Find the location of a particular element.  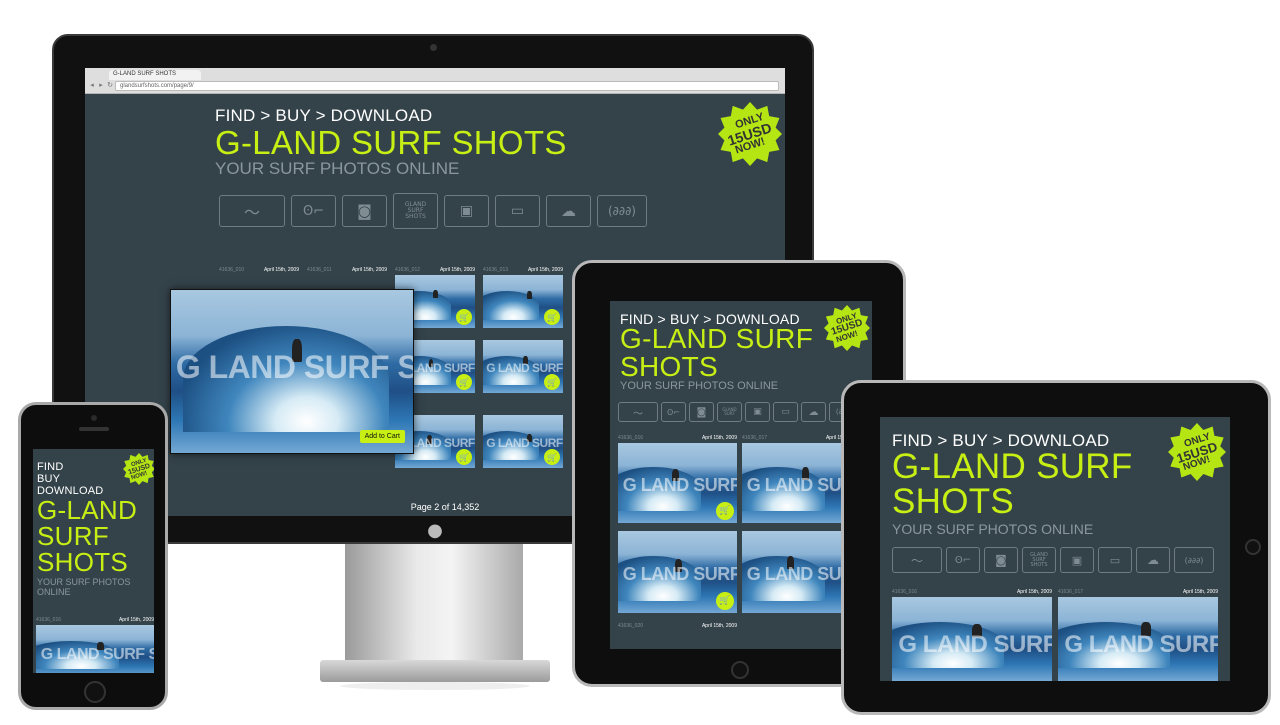

monitor-base is located at coordinates (435, 671).